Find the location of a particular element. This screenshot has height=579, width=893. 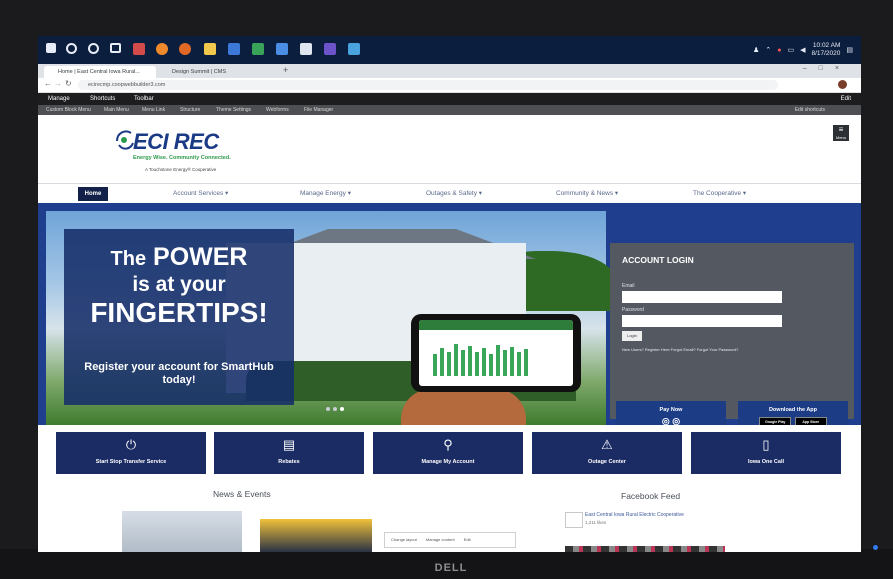

hero-line3: FINGERTIPS! is located at coordinates (179, 312).